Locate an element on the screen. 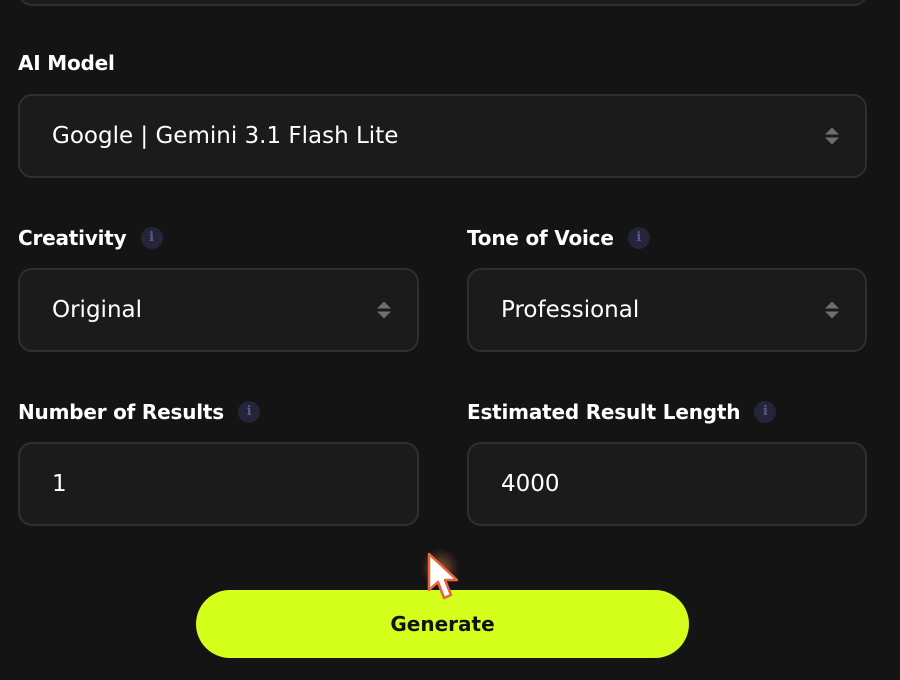 The height and width of the screenshot is (680, 900). number-of-results-label: Number of Results i is located at coordinates (139, 412).